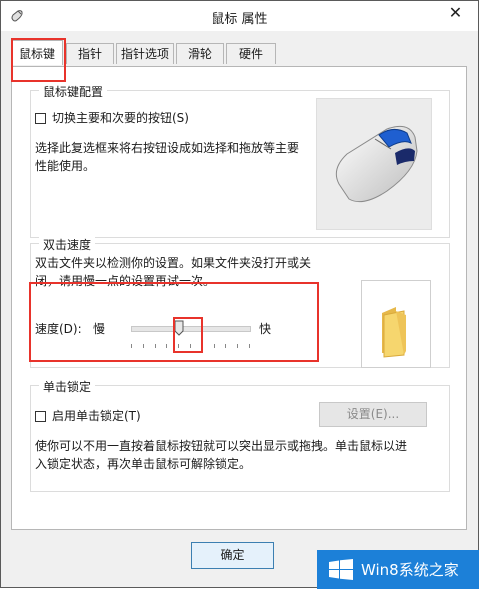  What do you see at coordinates (394, 332) in the screenshot?
I see `folder-icon` at bounding box center [394, 332].